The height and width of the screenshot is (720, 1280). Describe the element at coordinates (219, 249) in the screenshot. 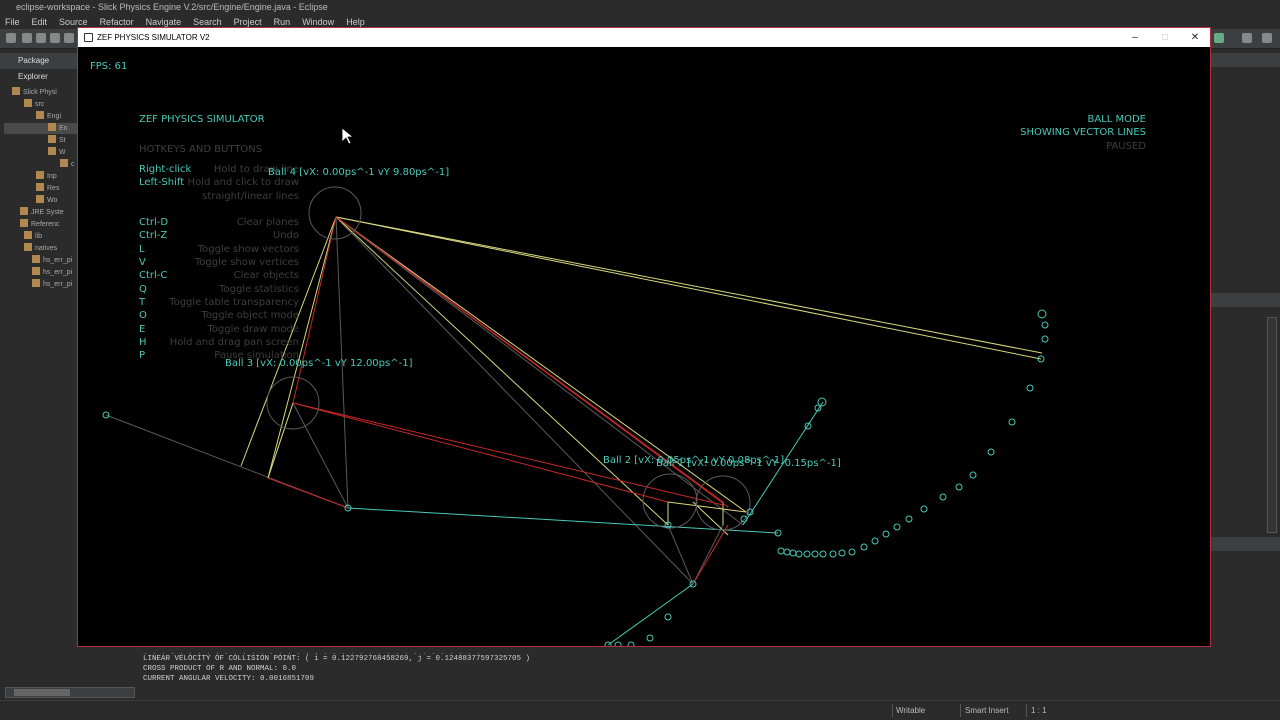

I see `hotkey-row: L Toggle show vectors` at that location.